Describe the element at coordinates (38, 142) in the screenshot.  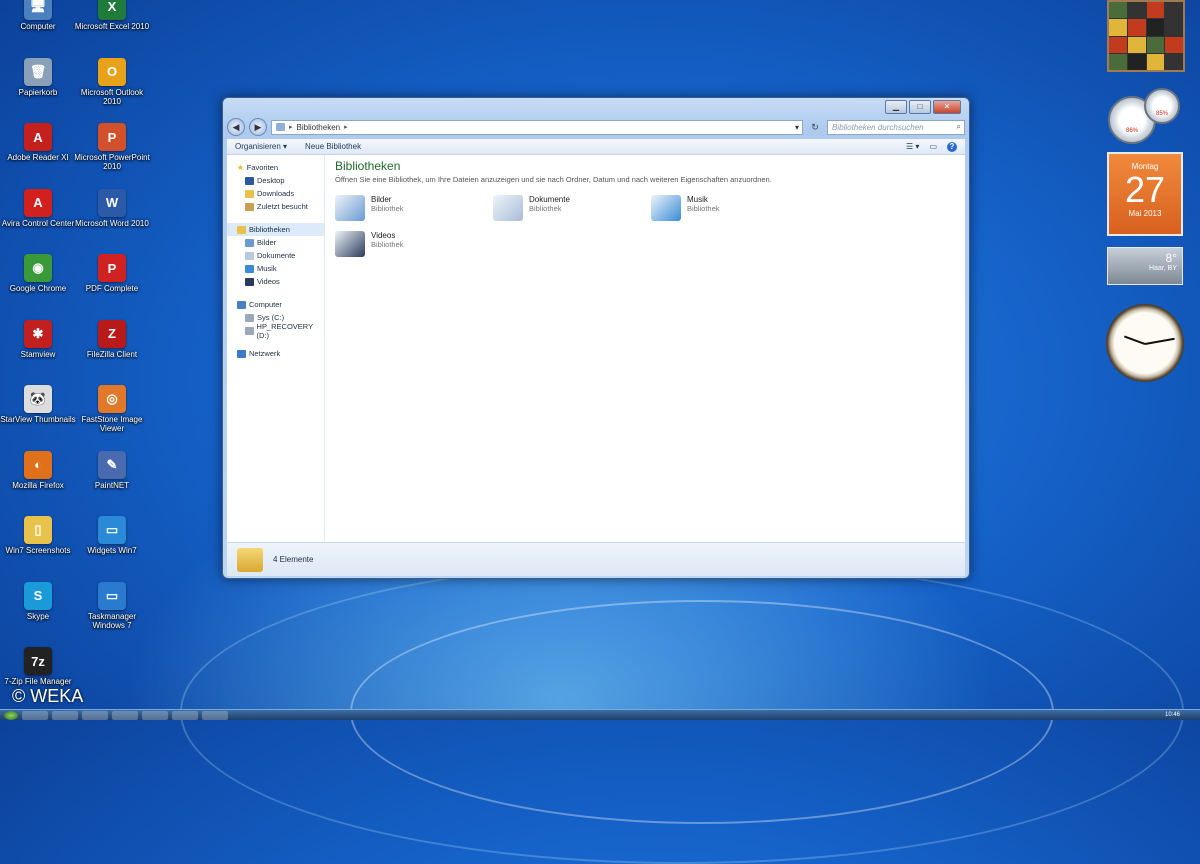
I see `desktop-icon-adobe-reader-xi: A Adobe Reader XI` at that location.